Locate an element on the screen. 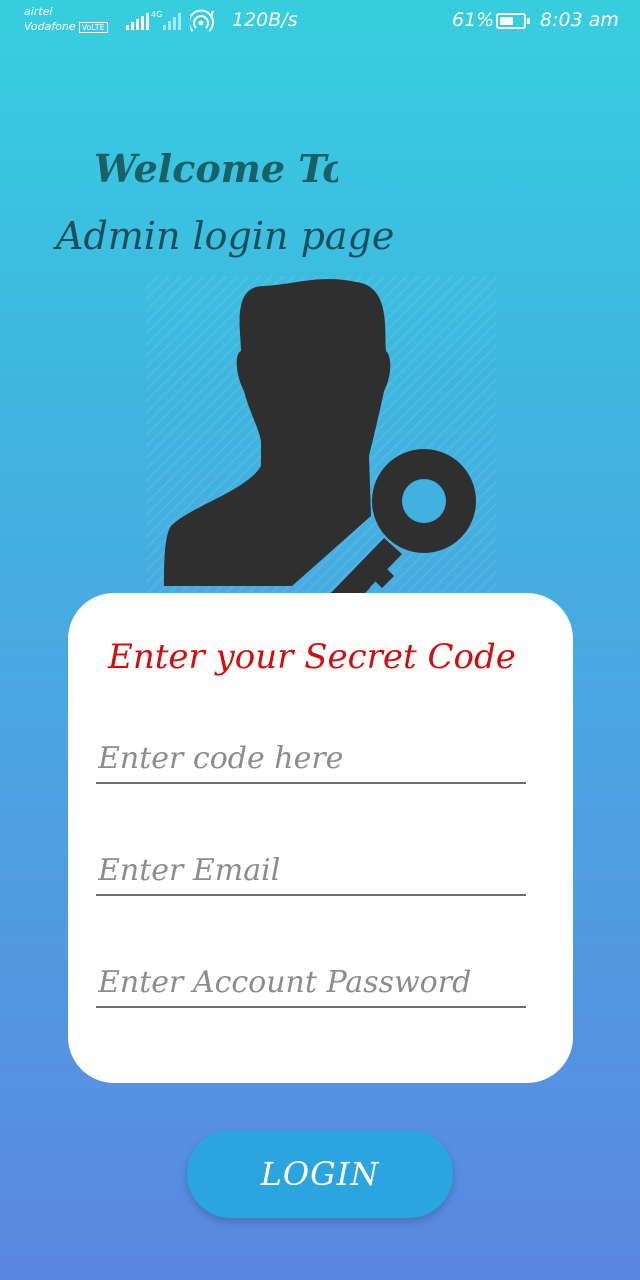 The image size is (640, 1280). signal-strength-icon is located at coordinates (137, 21).